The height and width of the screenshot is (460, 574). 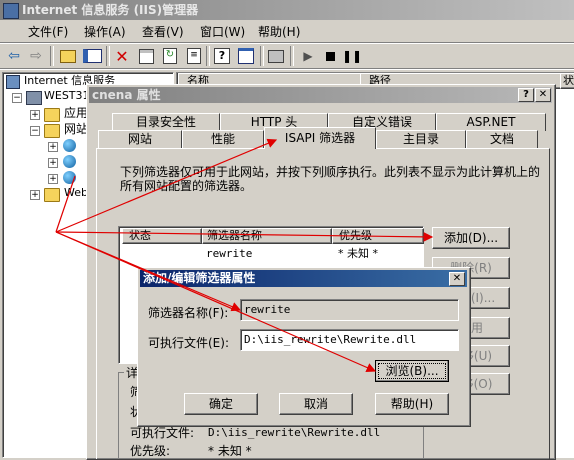 I want to click on column-status-label: 状, so click(x=568, y=80).